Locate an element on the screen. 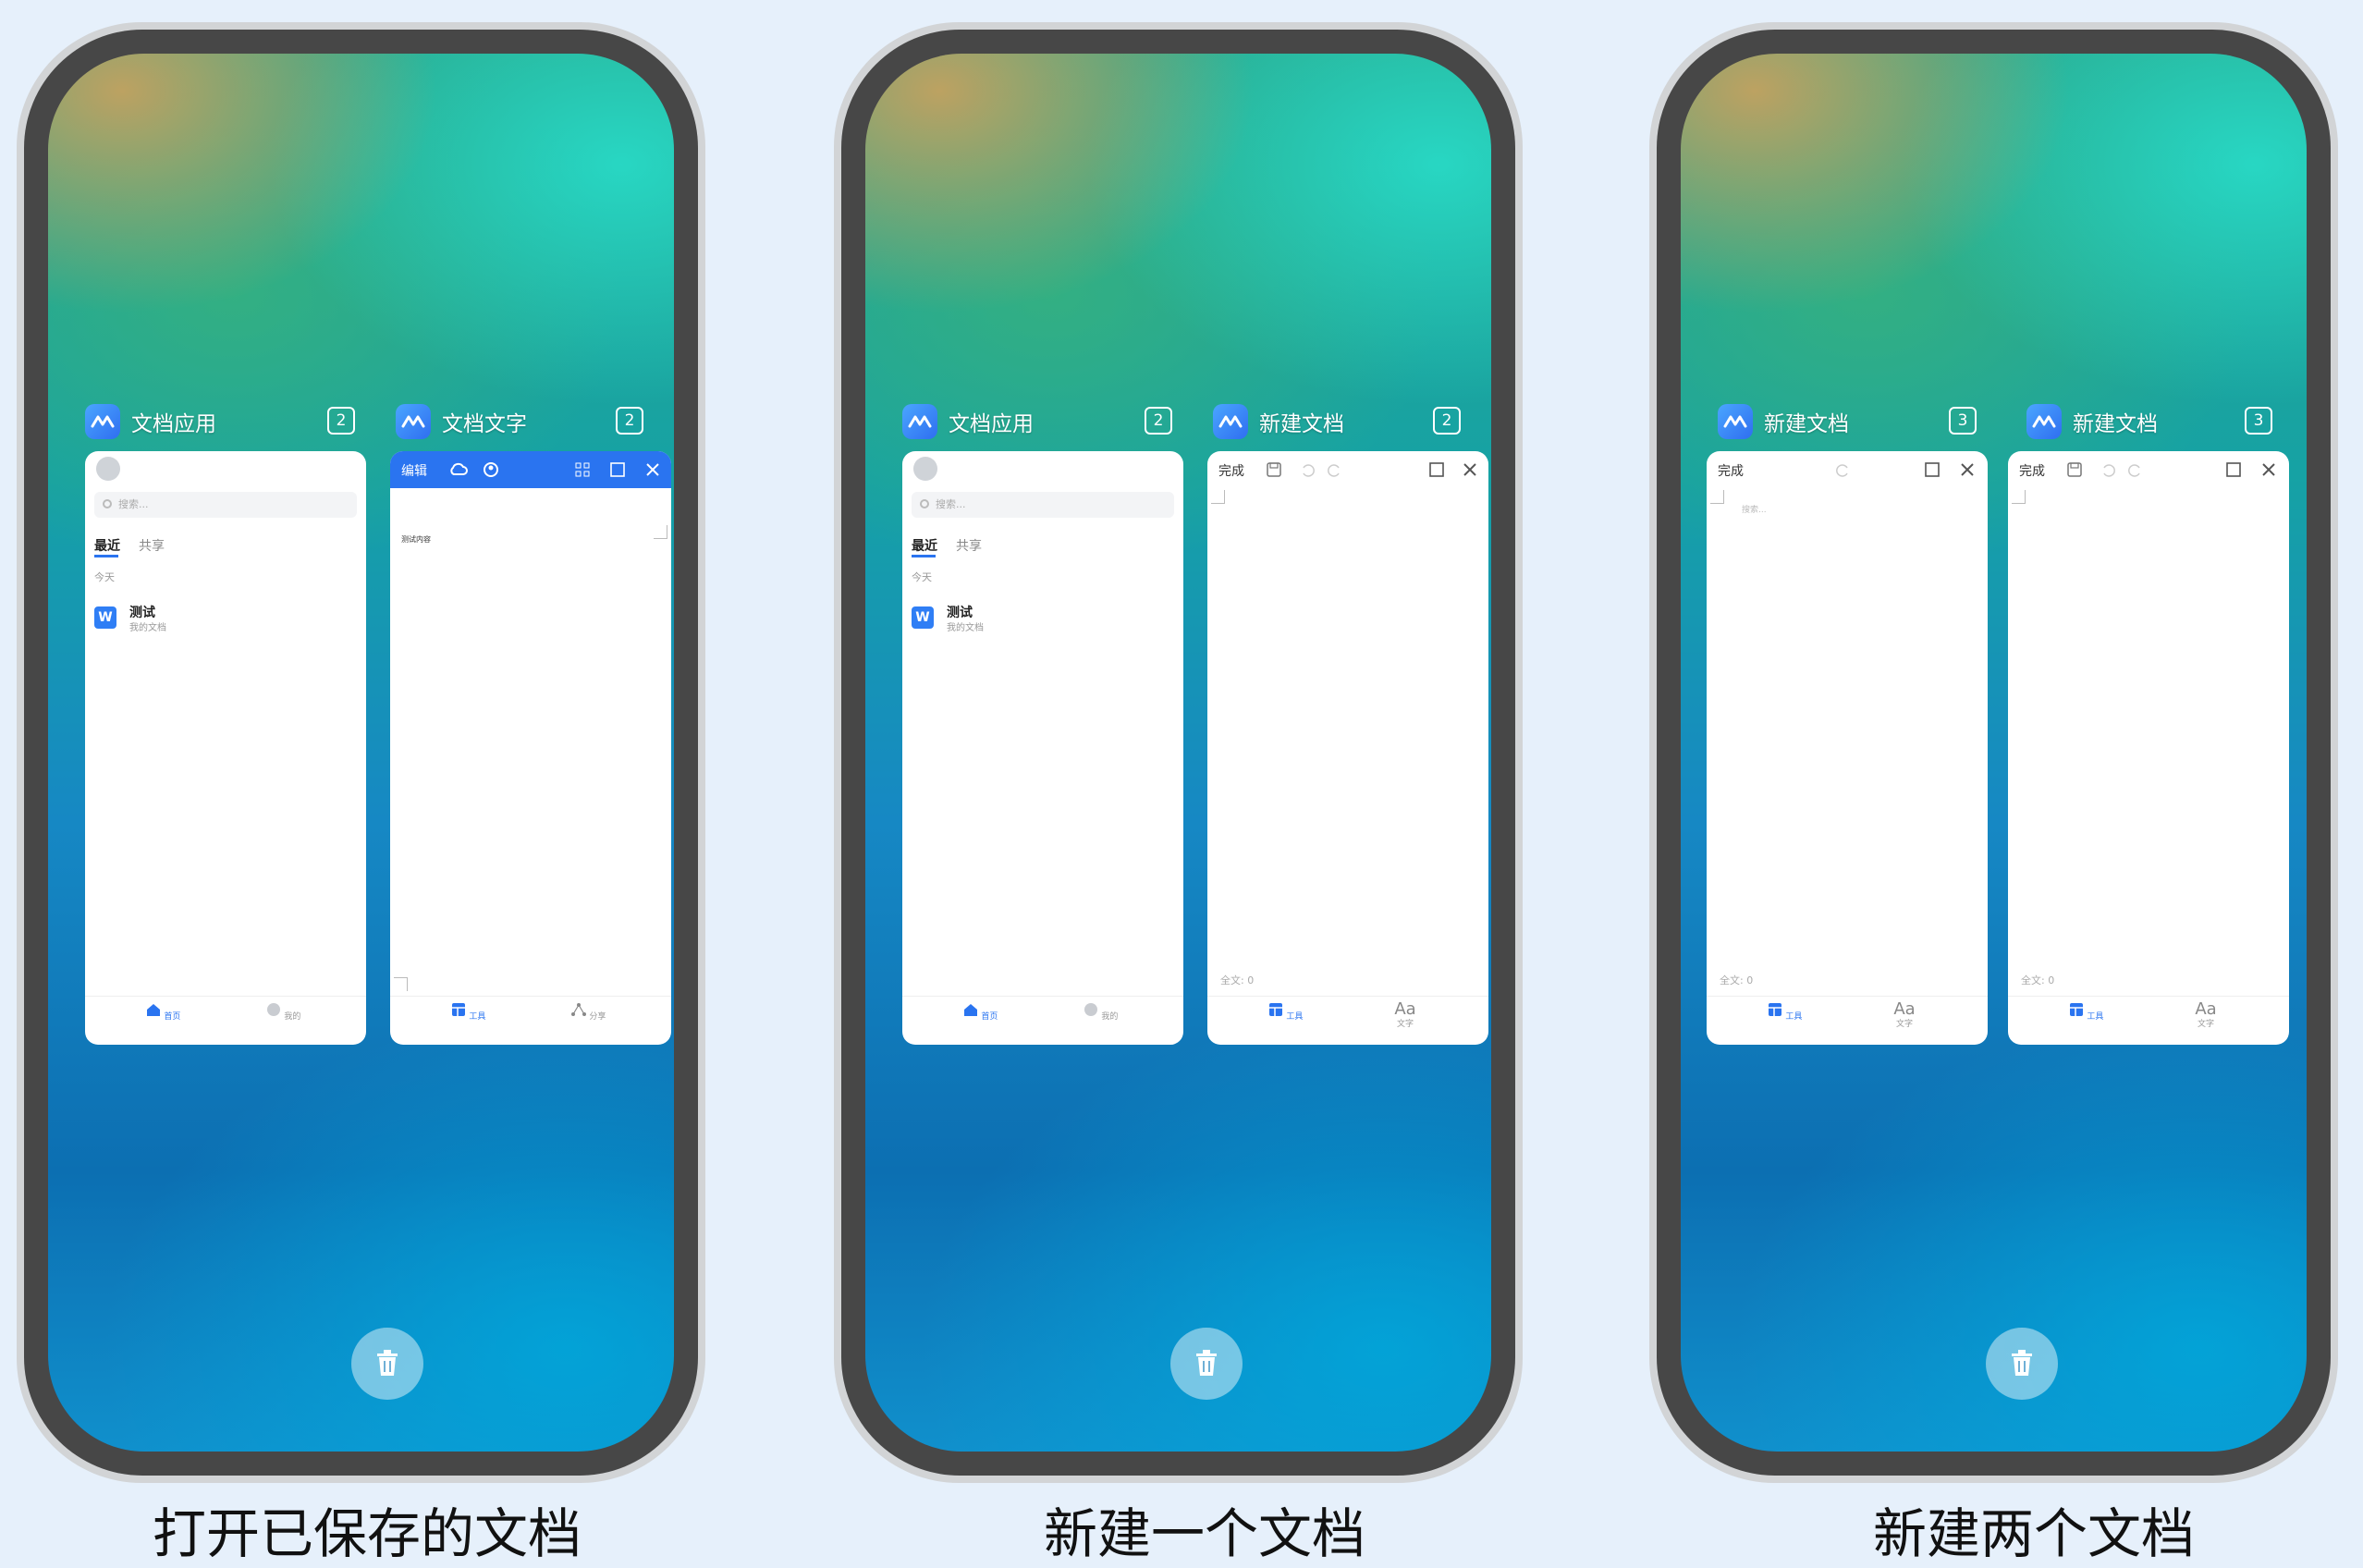 The width and height of the screenshot is (2363, 1568). edit-button: 编辑 is located at coordinates (414, 470).